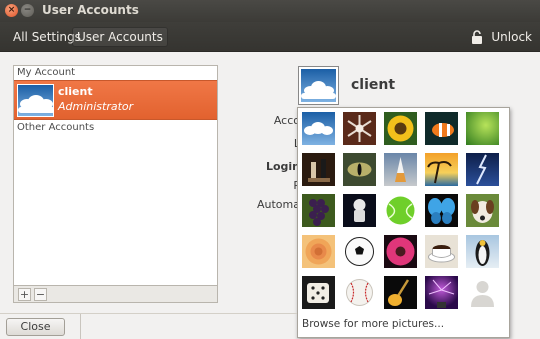 This screenshot has height=339, width=540. What do you see at coordinates (482, 292) in the screenshot?
I see `picture-generic-person` at bounding box center [482, 292].